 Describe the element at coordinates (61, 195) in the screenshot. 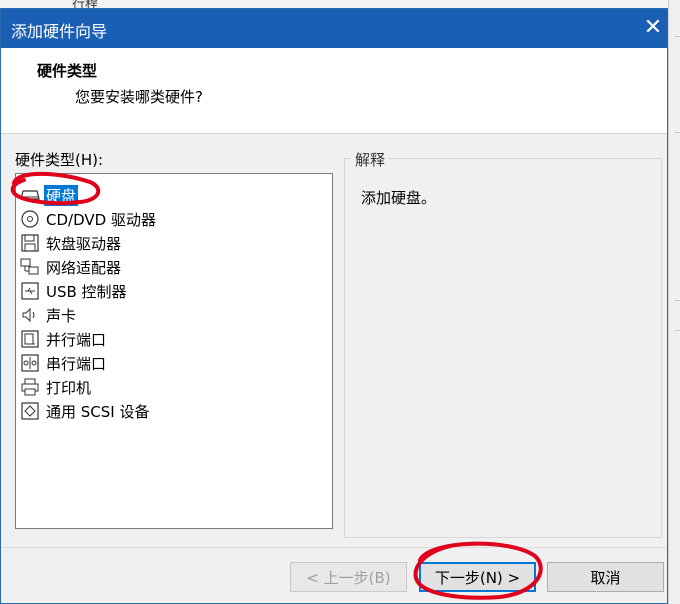

I see `list-item-label: 硬盘` at that location.